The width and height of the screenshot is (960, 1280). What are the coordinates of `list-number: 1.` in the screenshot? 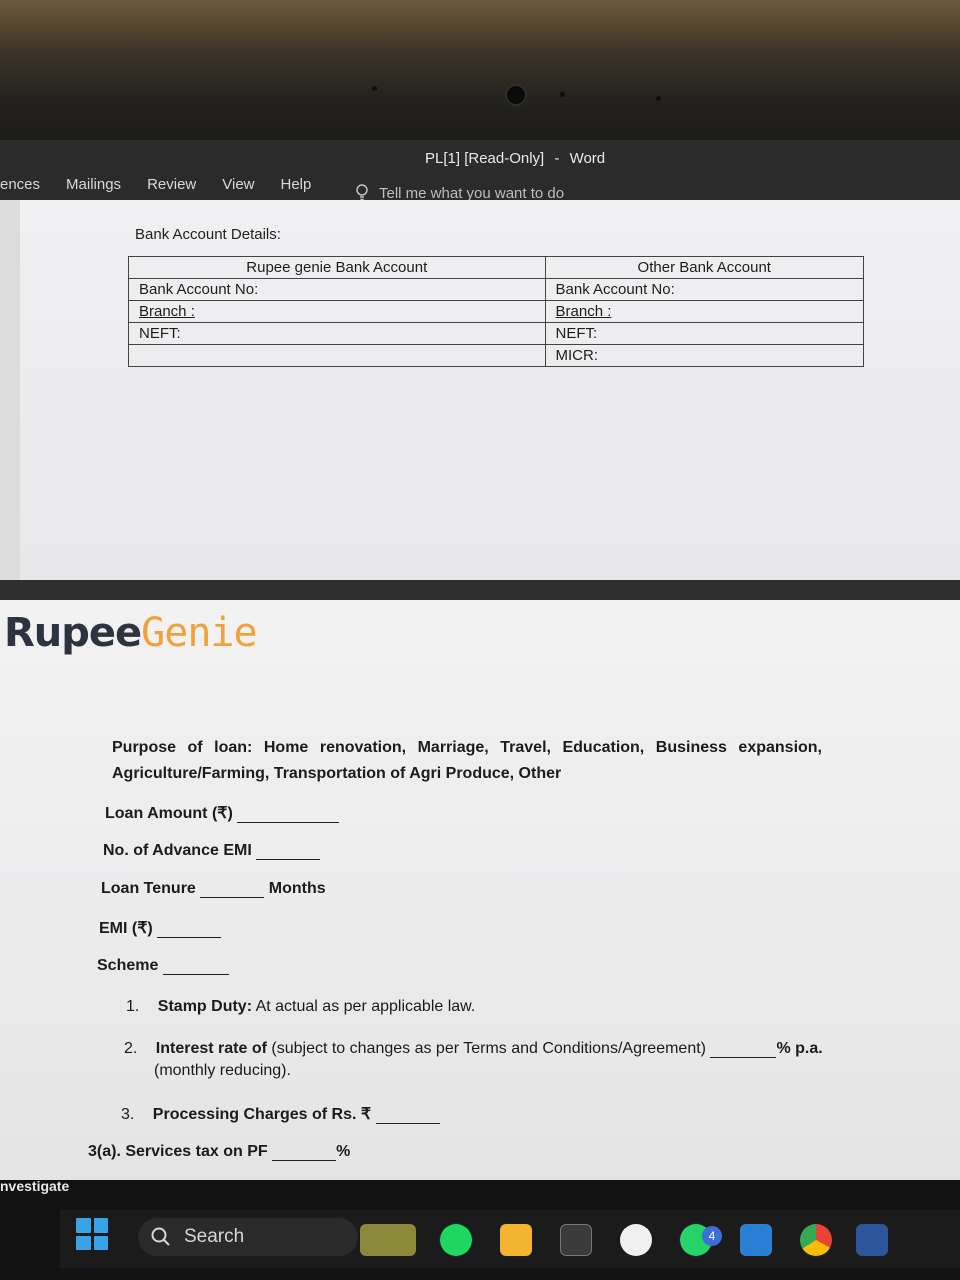 It's located at (133, 1006).